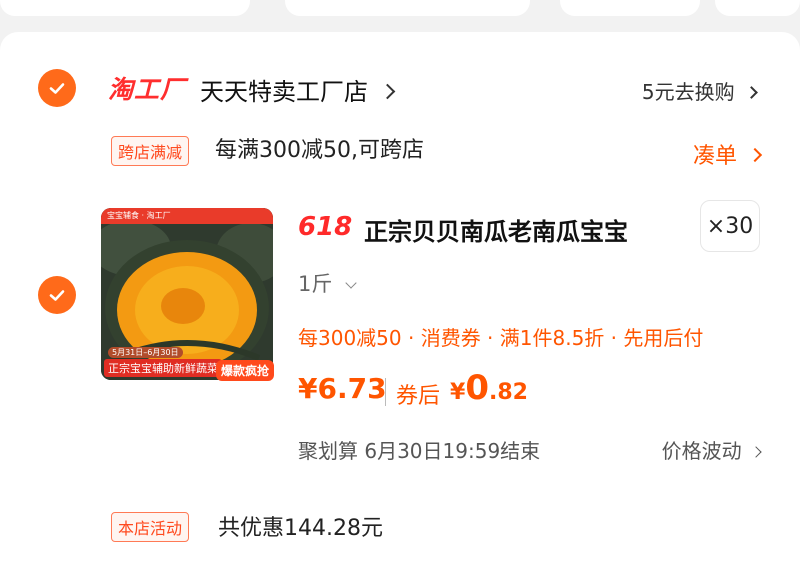 This screenshot has width=800, height=572. What do you see at coordinates (477, 388) in the screenshot?
I see `after-coupon-integer: 0` at bounding box center [477, 388].